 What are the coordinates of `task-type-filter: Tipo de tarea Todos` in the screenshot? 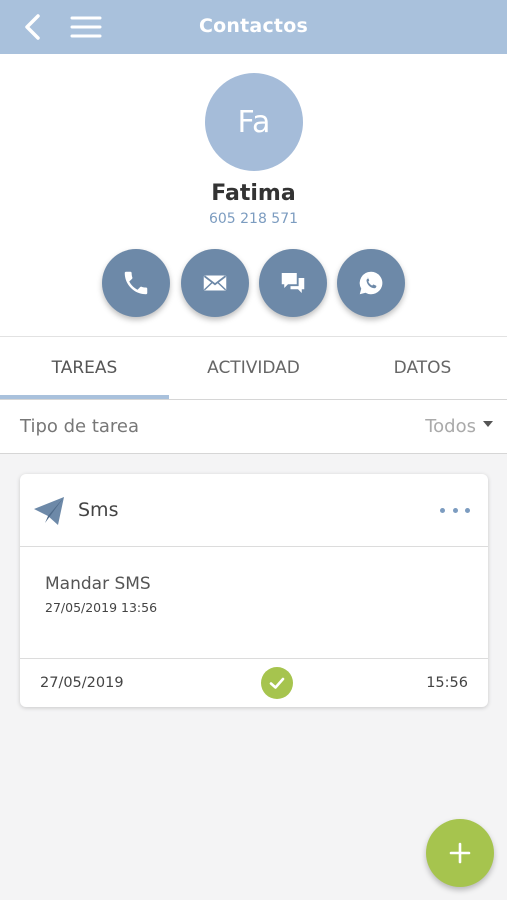 It's located at (253, 427).